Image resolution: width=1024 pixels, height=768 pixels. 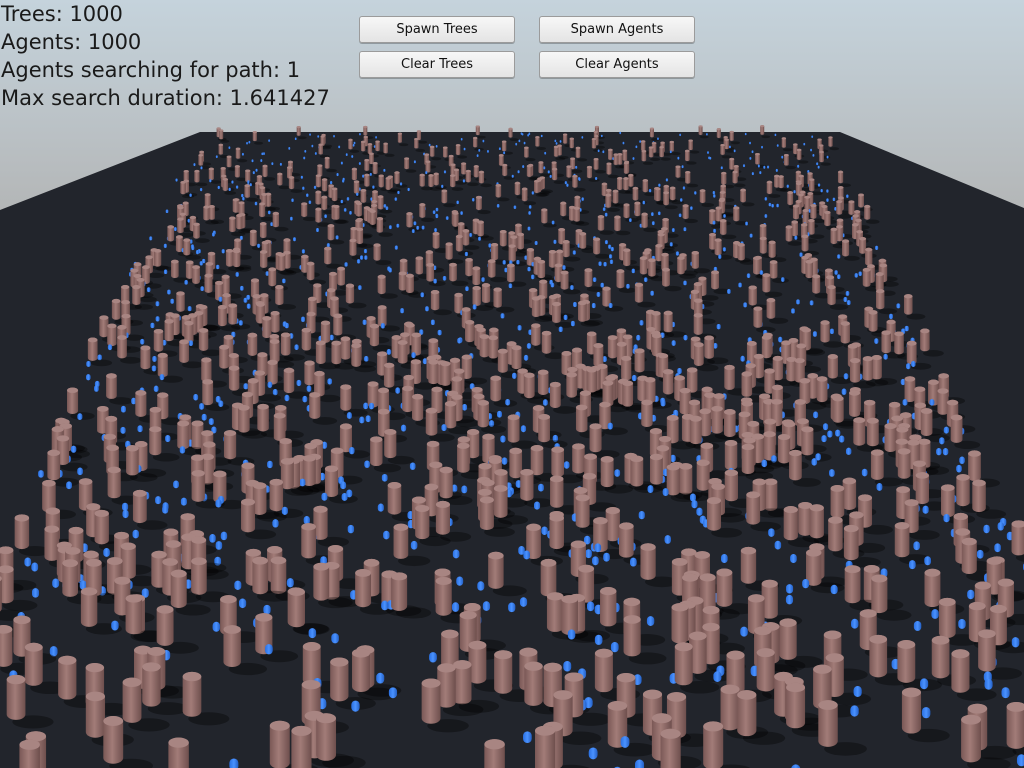 What do you see at coordinates (437, 64) in the screenshot?
I see `clear-trees-button: Clear Trees` at bounding box center [437, 64].